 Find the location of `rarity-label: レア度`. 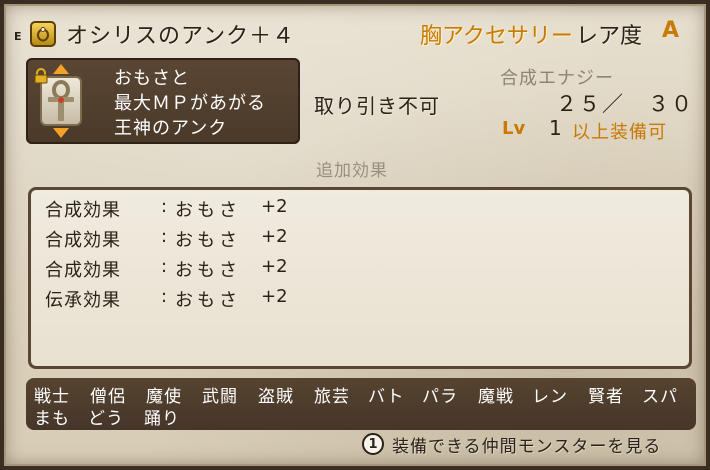

rarity-label: レア度 is located at coordinates (609, 36).